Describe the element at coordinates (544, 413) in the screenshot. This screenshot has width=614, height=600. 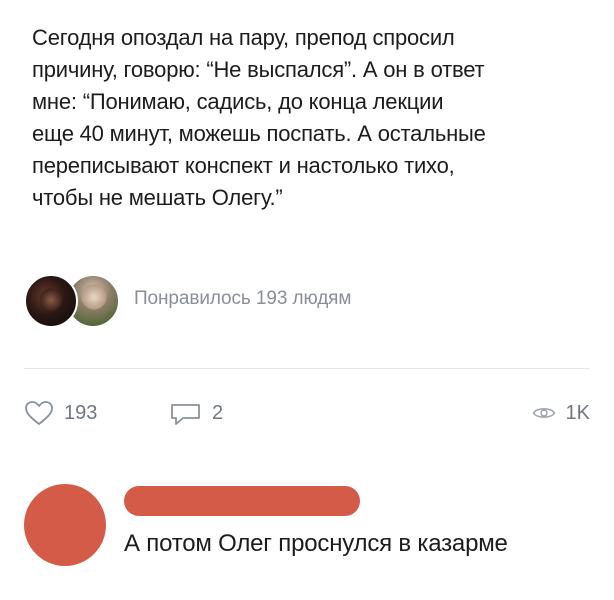
I see `eye-icon` at that location.